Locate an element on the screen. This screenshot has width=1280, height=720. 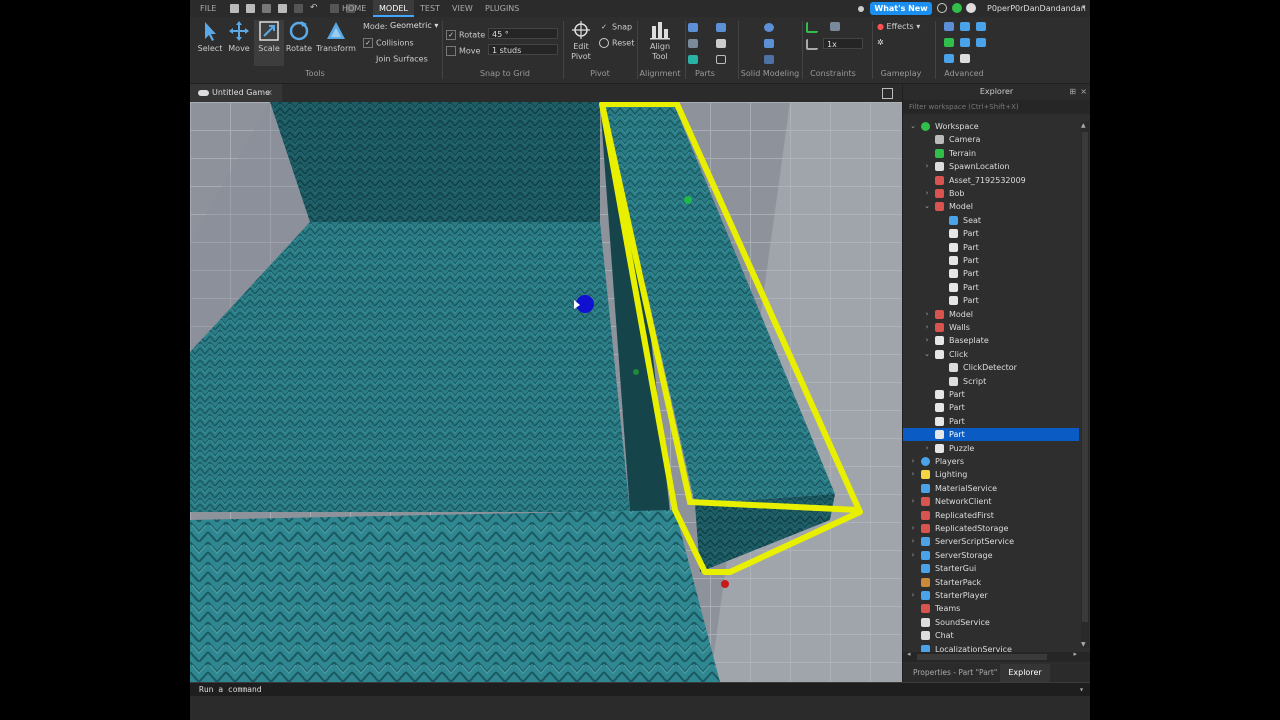
explorer-item-teams: Teams is located at coordinates (991, 608).